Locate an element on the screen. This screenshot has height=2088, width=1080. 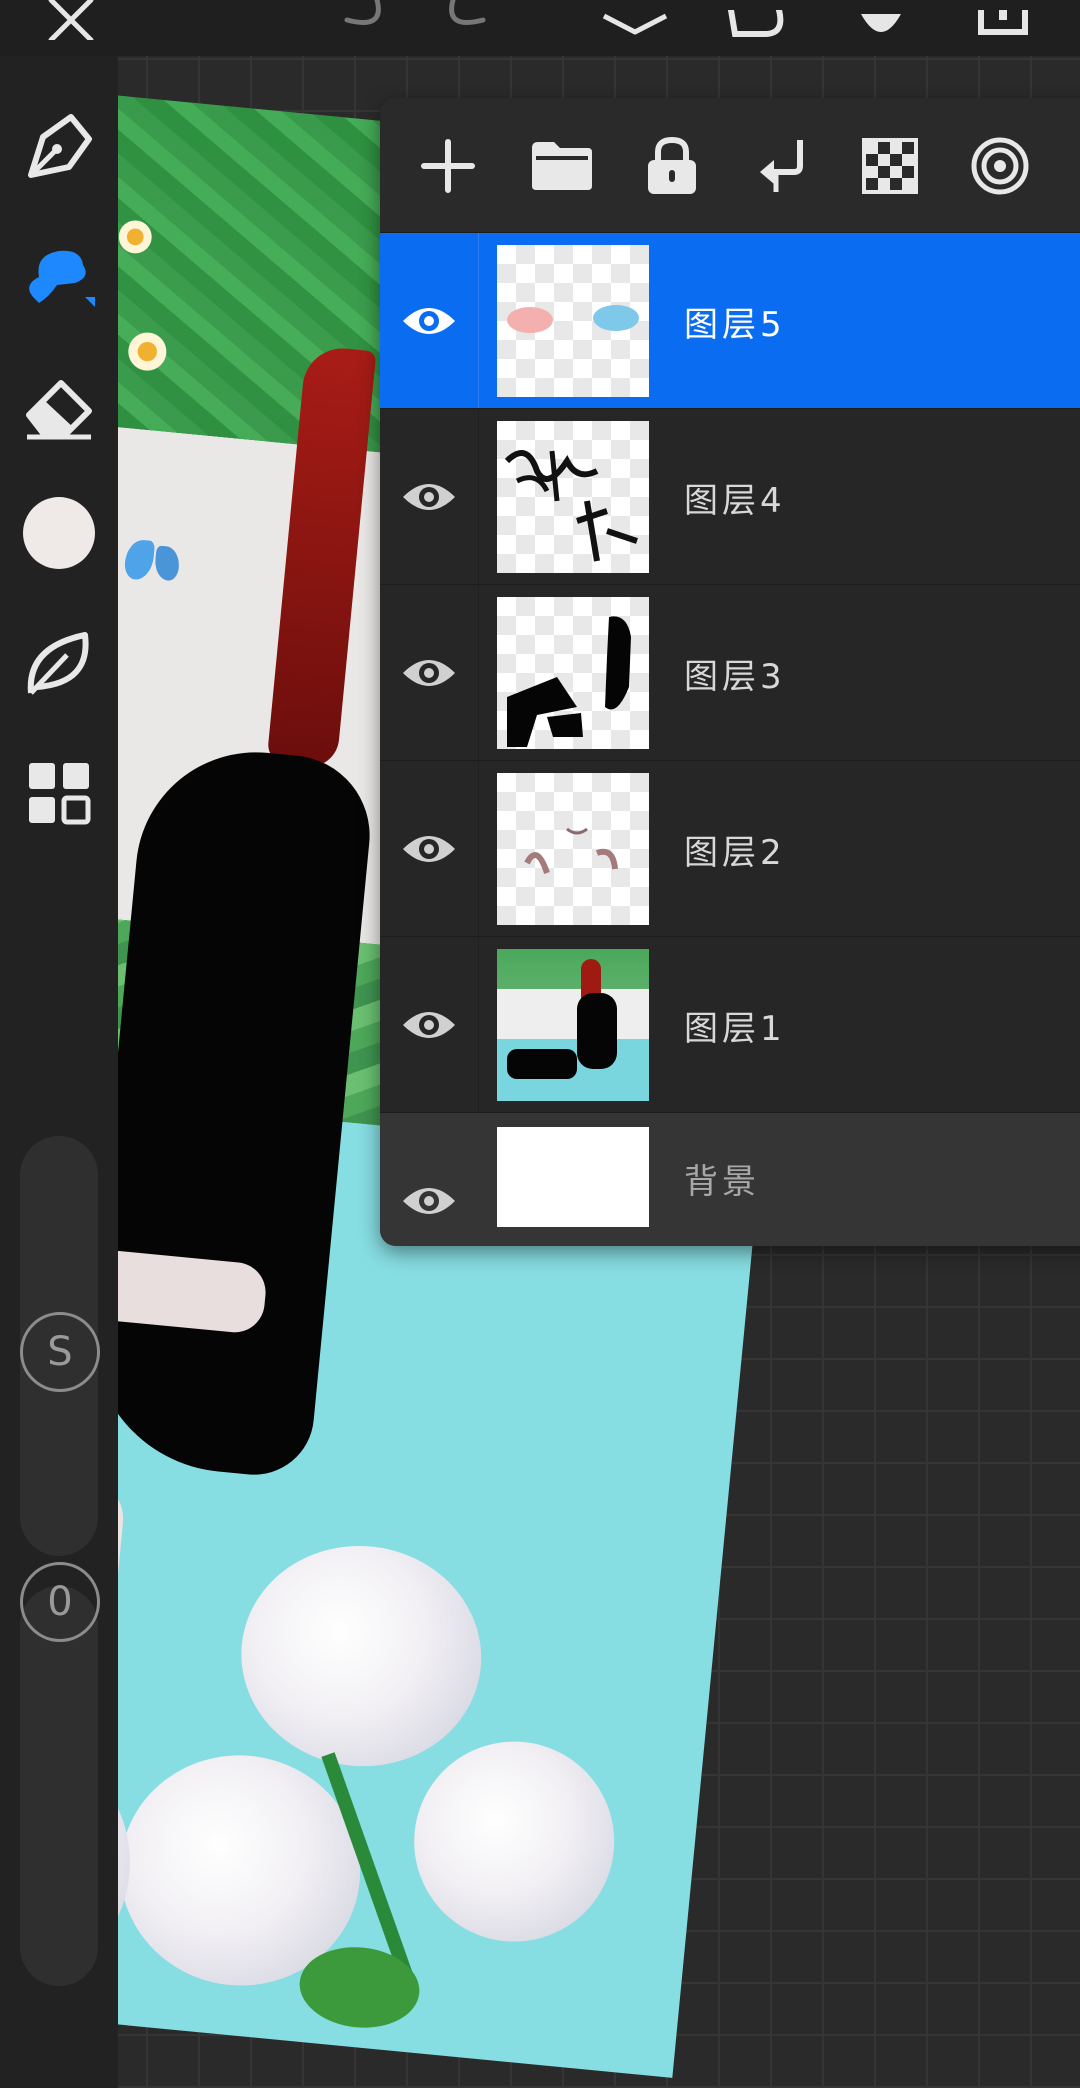
close-icon is located at coordinates (71, 20).